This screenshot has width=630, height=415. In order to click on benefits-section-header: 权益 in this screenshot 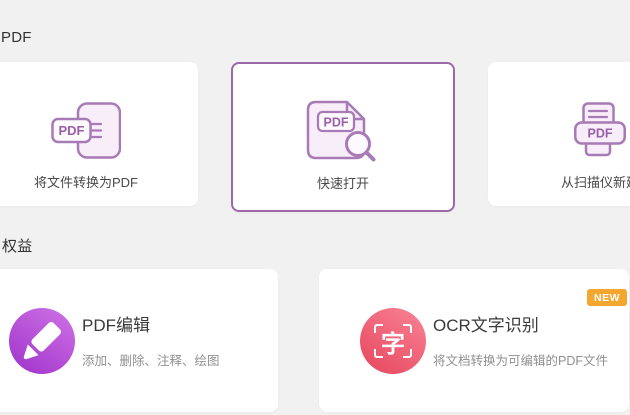, I will do `click(17, 246)`.